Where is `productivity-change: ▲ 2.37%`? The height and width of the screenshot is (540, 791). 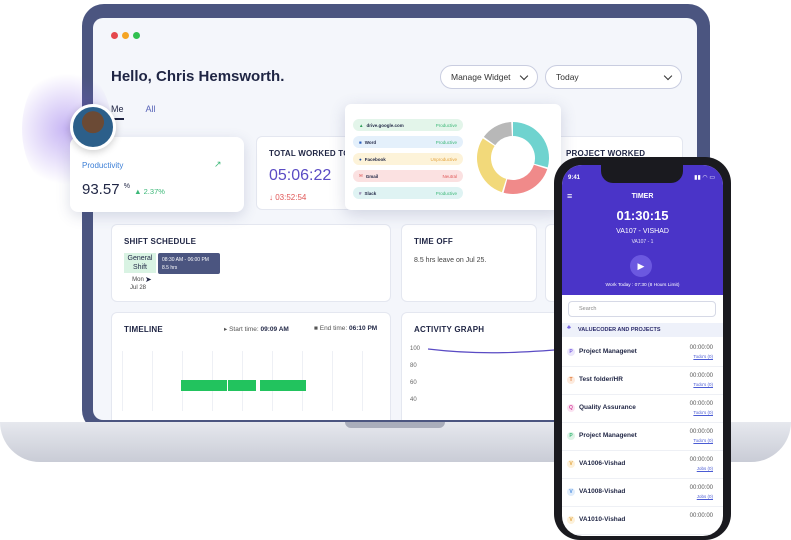
productivity-change: ▲ 2.37% is located at coordinates (149, 191).